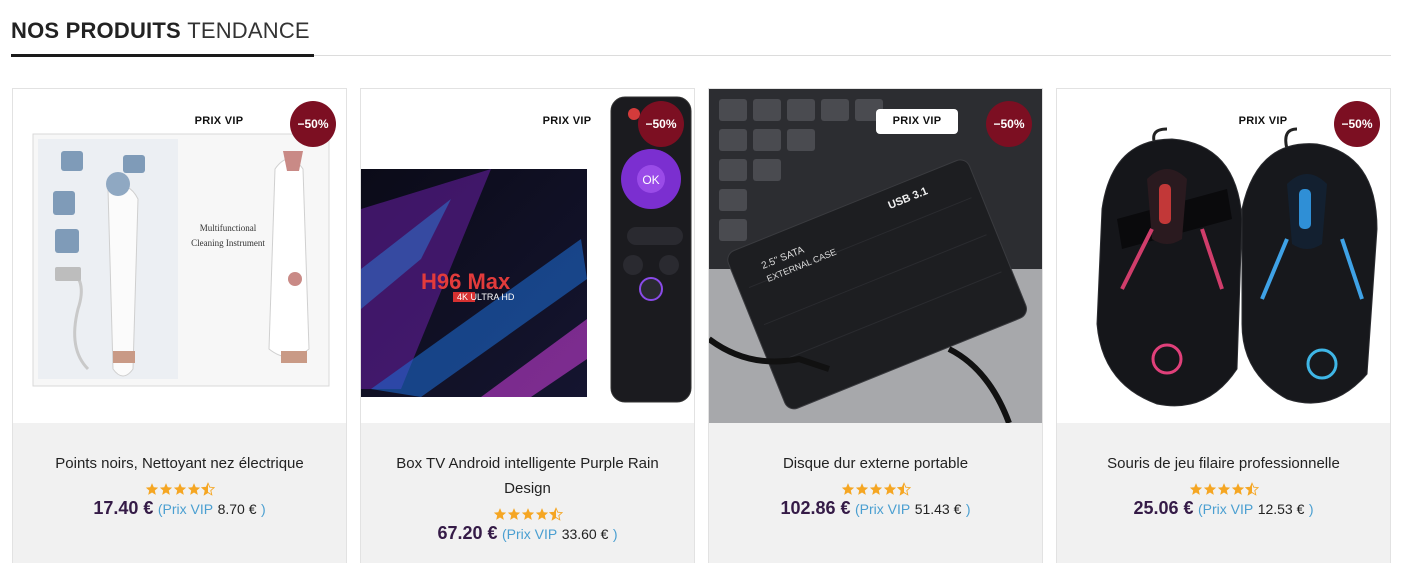  I want to click on product-name: Points noirs, Nettoyant nez électrique, so click(179, 463).